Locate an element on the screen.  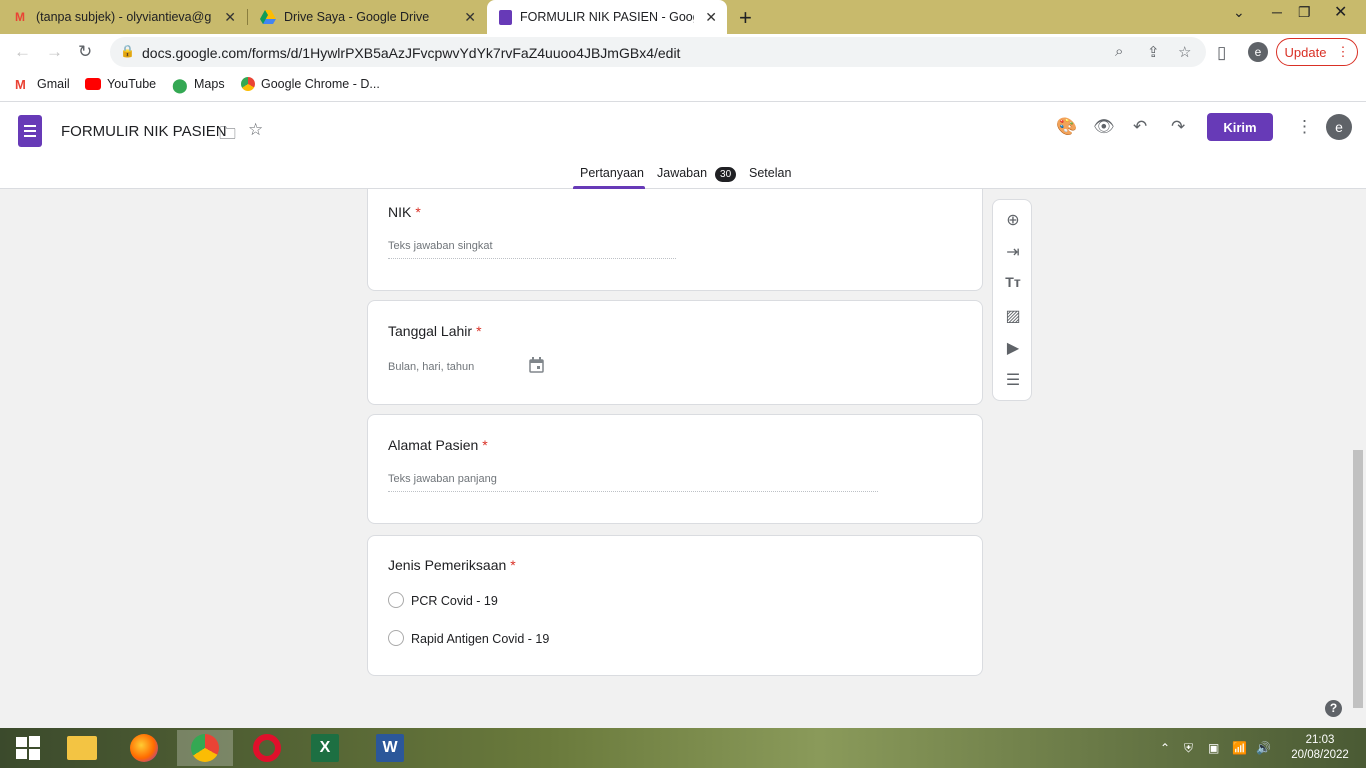
option-label: Rapid Antigen Covid - 19 is located at coordinates (480, 639).